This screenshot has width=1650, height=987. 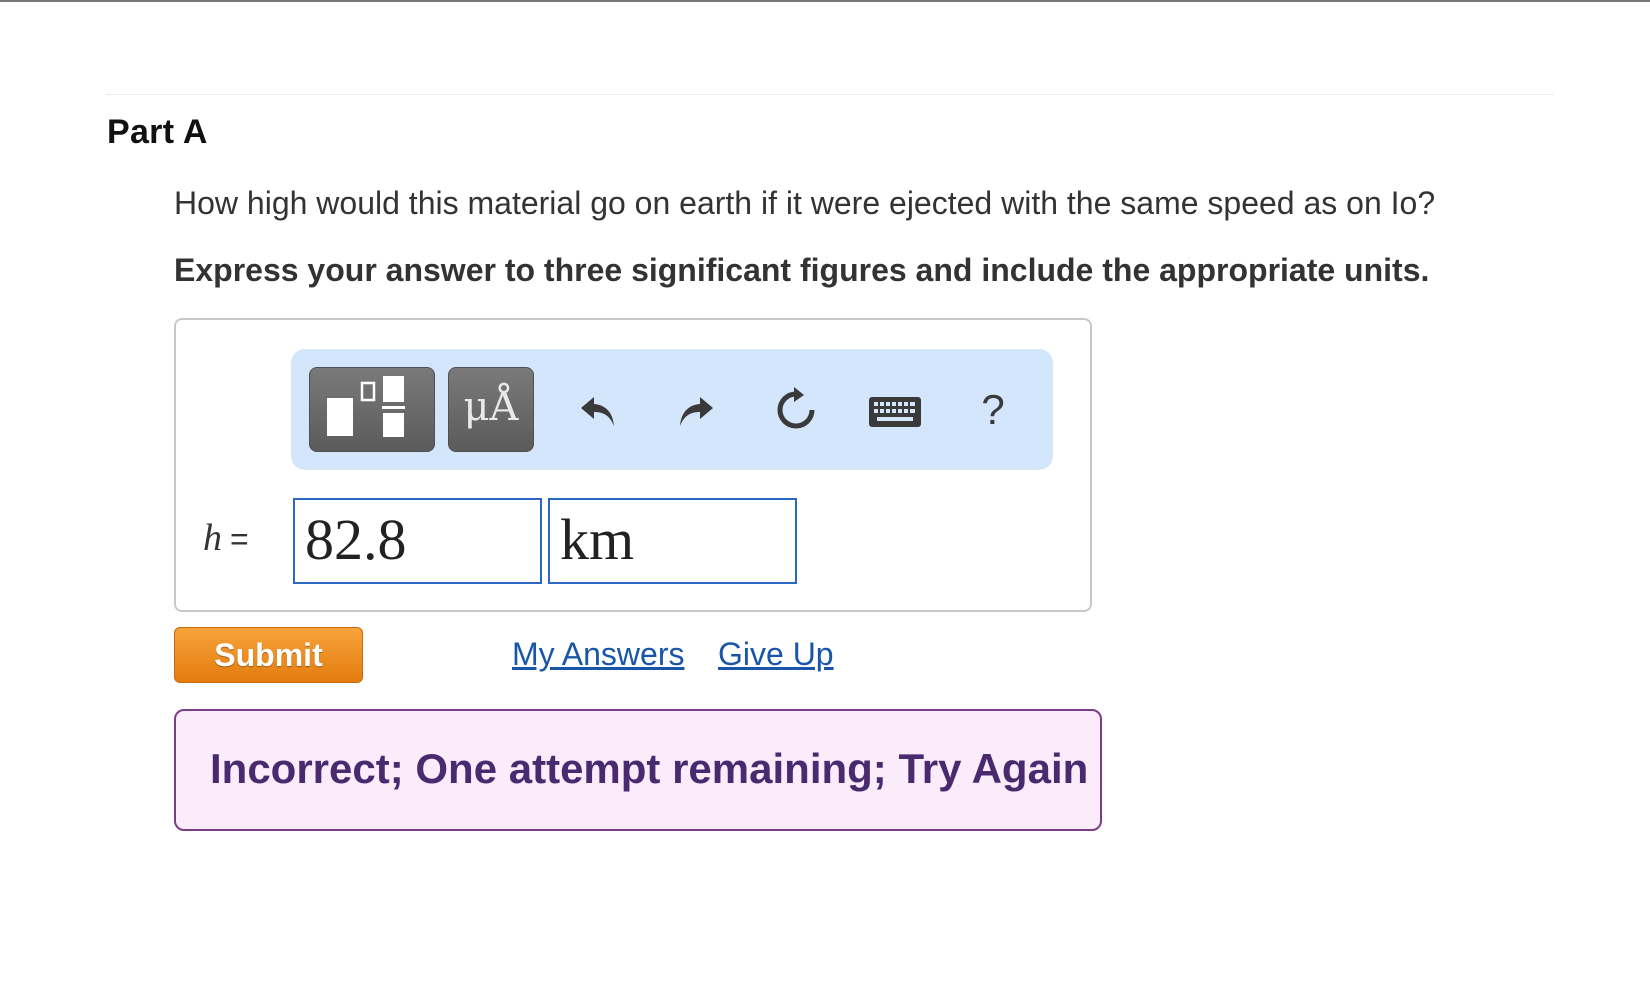 What do you see at coordinates (491, 407) in the screenshot?
I see `units-glyph: μÅ` at bounding box center [491, 407].